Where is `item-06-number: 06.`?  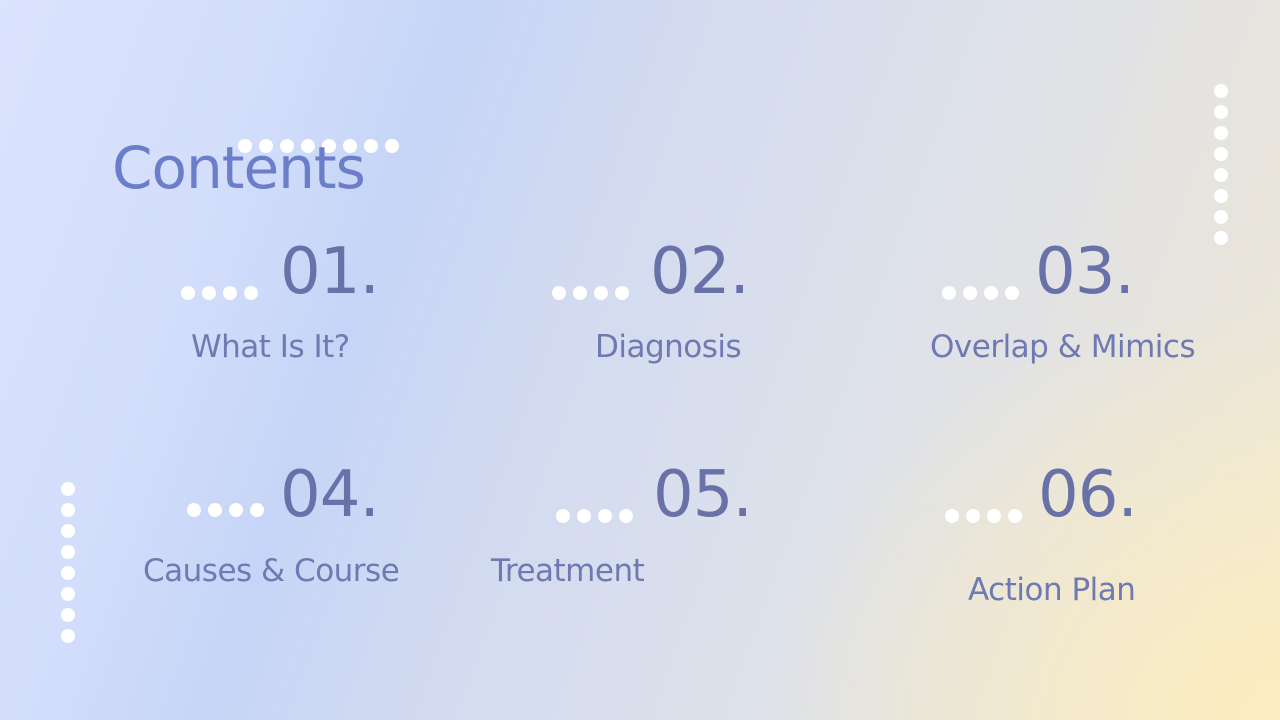
item-06-number: 06. is located at coordinates (1088, 495).